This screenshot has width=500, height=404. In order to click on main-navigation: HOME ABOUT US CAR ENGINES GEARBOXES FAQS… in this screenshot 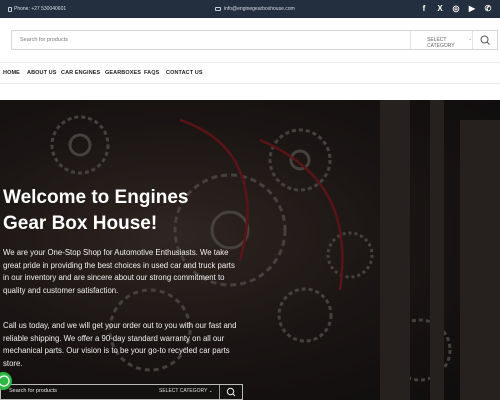, I will do `click(250, 73)`.